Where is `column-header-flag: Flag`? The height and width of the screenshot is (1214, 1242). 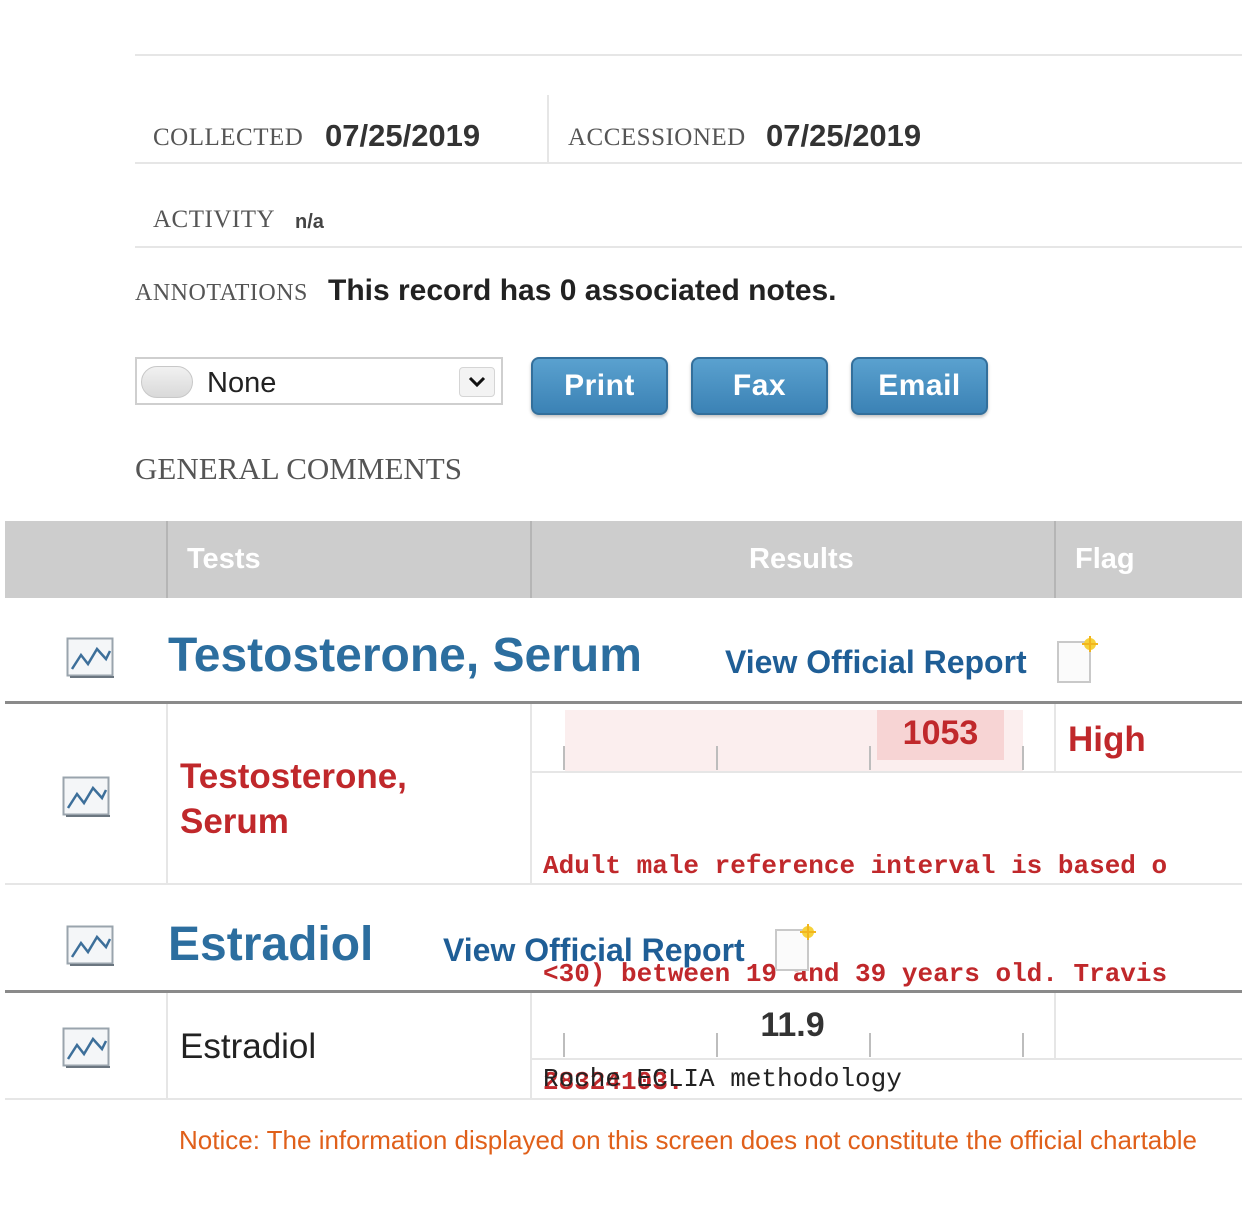
column-header-flag: Flag is located at coordinates (1105, 559).